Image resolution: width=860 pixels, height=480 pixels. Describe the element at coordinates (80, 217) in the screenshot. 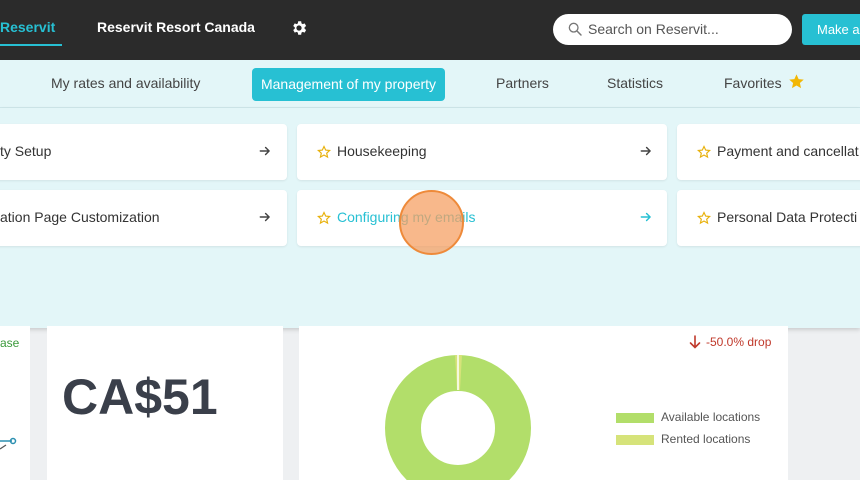

I see `menu-card-label: ation Page Customization` at that location.